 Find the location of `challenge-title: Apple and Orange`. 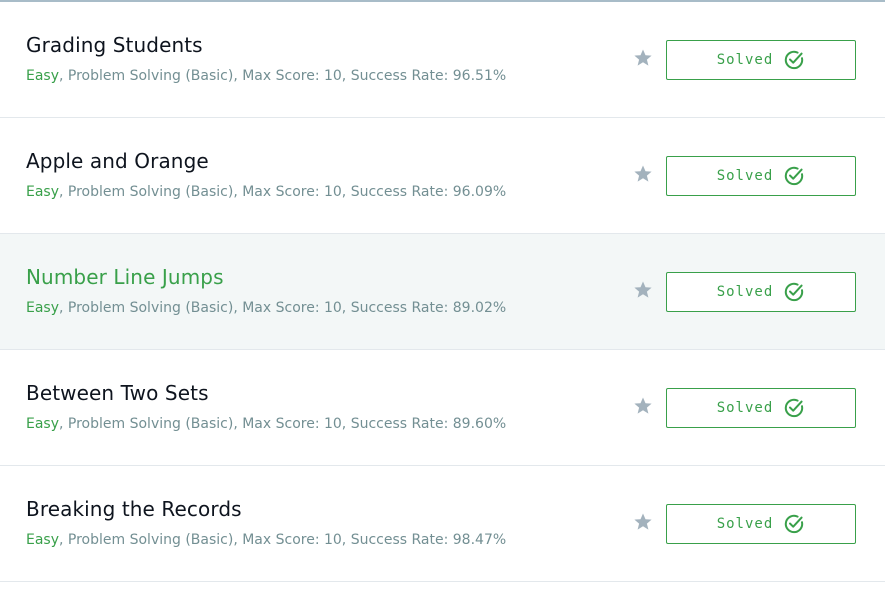

challenge-title: Apple and Orange is located at coordinates (117, 161).